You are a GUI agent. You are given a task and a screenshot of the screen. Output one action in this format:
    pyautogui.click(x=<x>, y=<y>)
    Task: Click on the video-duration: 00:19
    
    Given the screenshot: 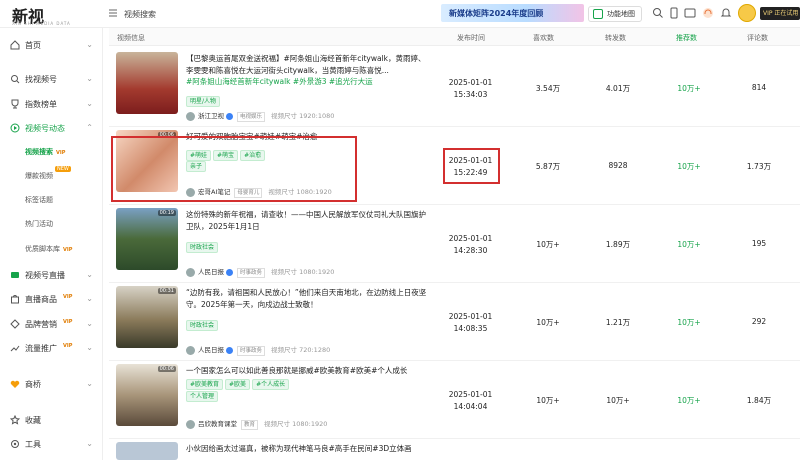 What is the action you would take?
    pyautogui.click(x=166, y=213)
    